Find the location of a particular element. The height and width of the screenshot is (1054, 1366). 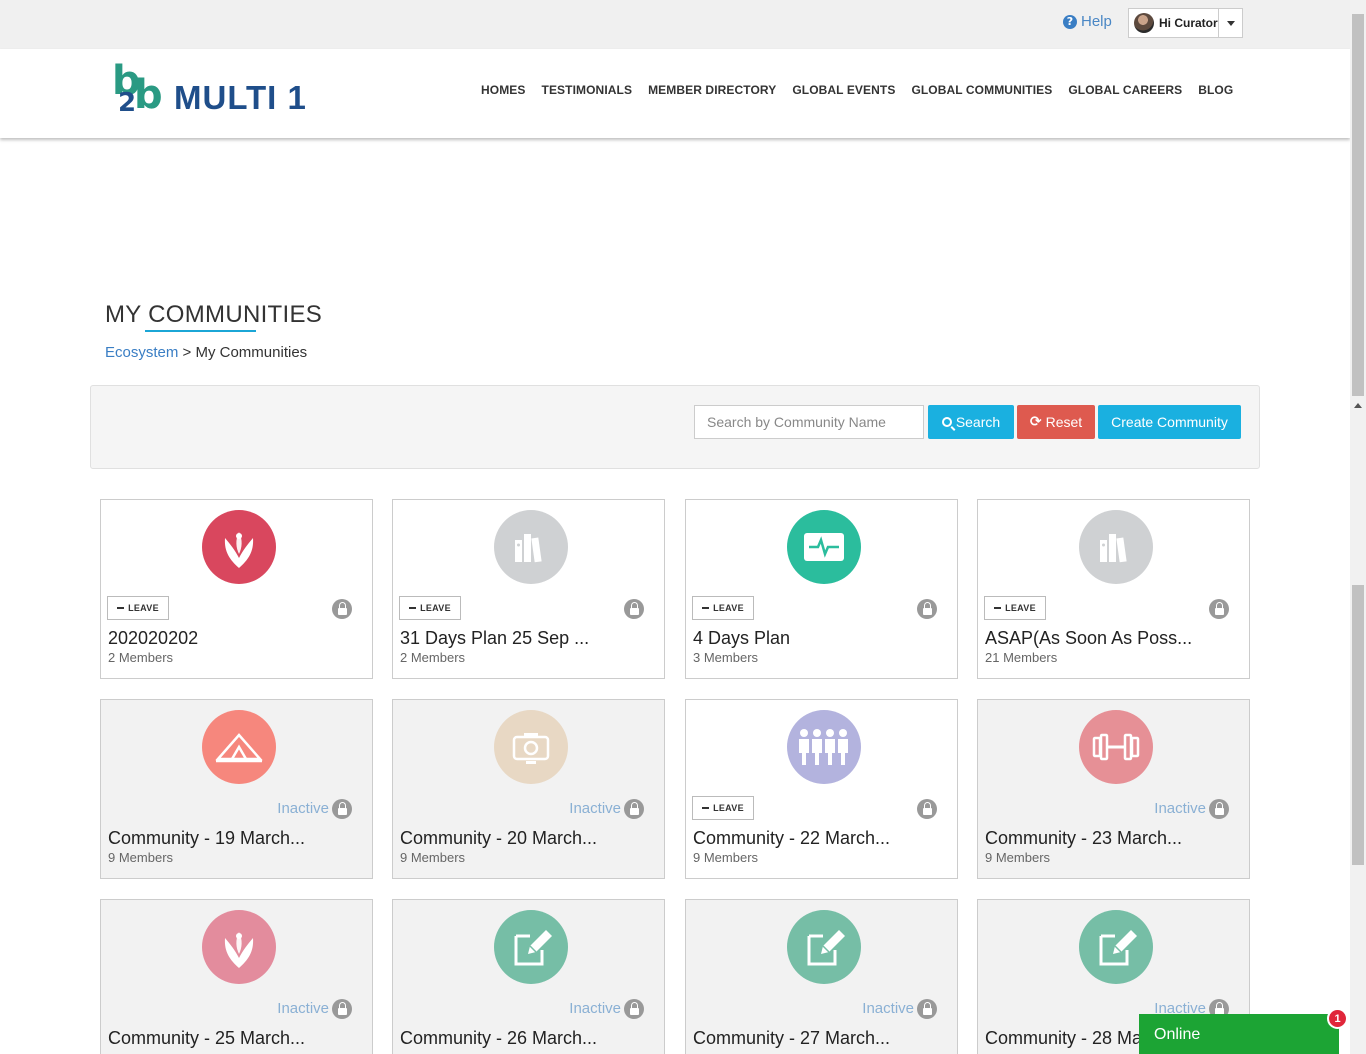

community-card: LEAVE 31 Days Plan 25 Sep ... 2 Members is located at coordinates (528, 589).